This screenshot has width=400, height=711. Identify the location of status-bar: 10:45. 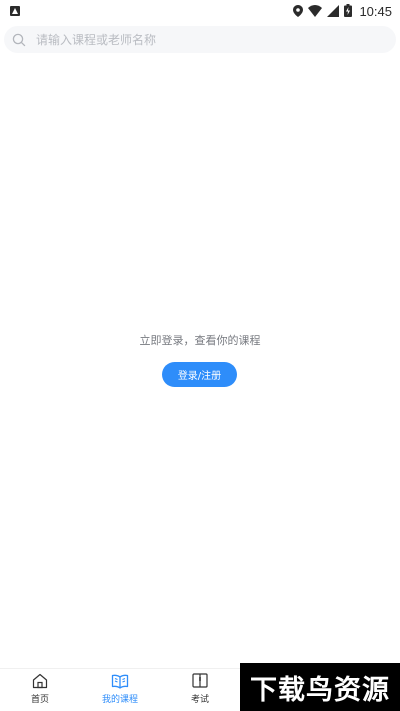
(200, 11).